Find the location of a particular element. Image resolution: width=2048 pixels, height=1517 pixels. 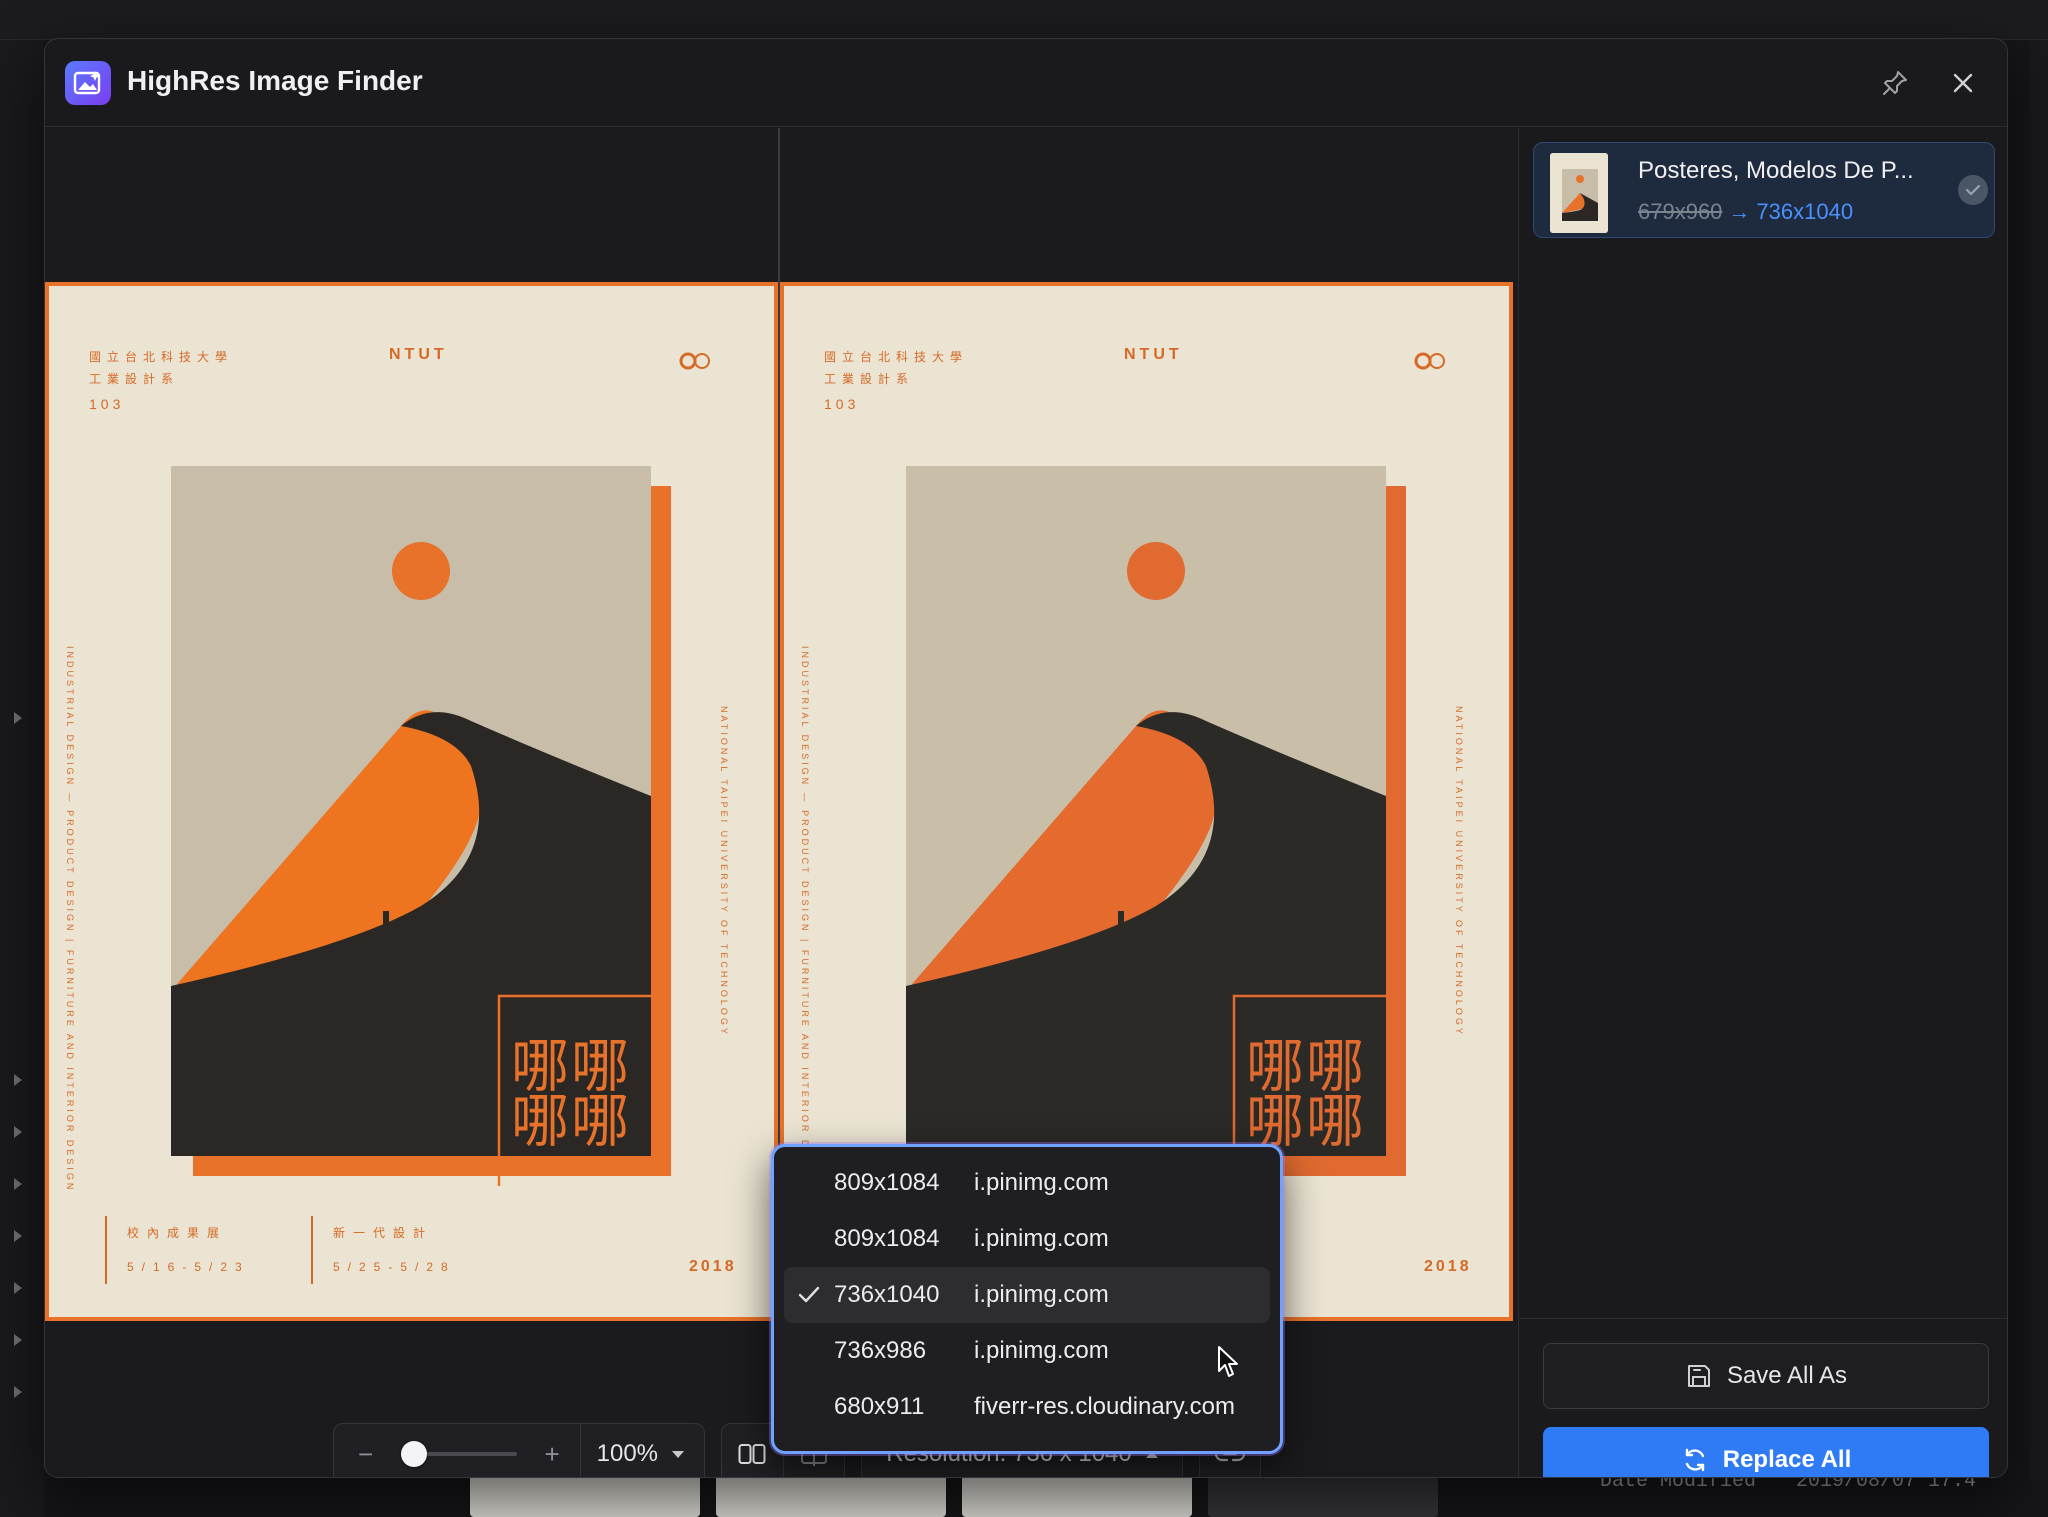

option-resolution: 680x911 is located at coordinates (879, 1406).